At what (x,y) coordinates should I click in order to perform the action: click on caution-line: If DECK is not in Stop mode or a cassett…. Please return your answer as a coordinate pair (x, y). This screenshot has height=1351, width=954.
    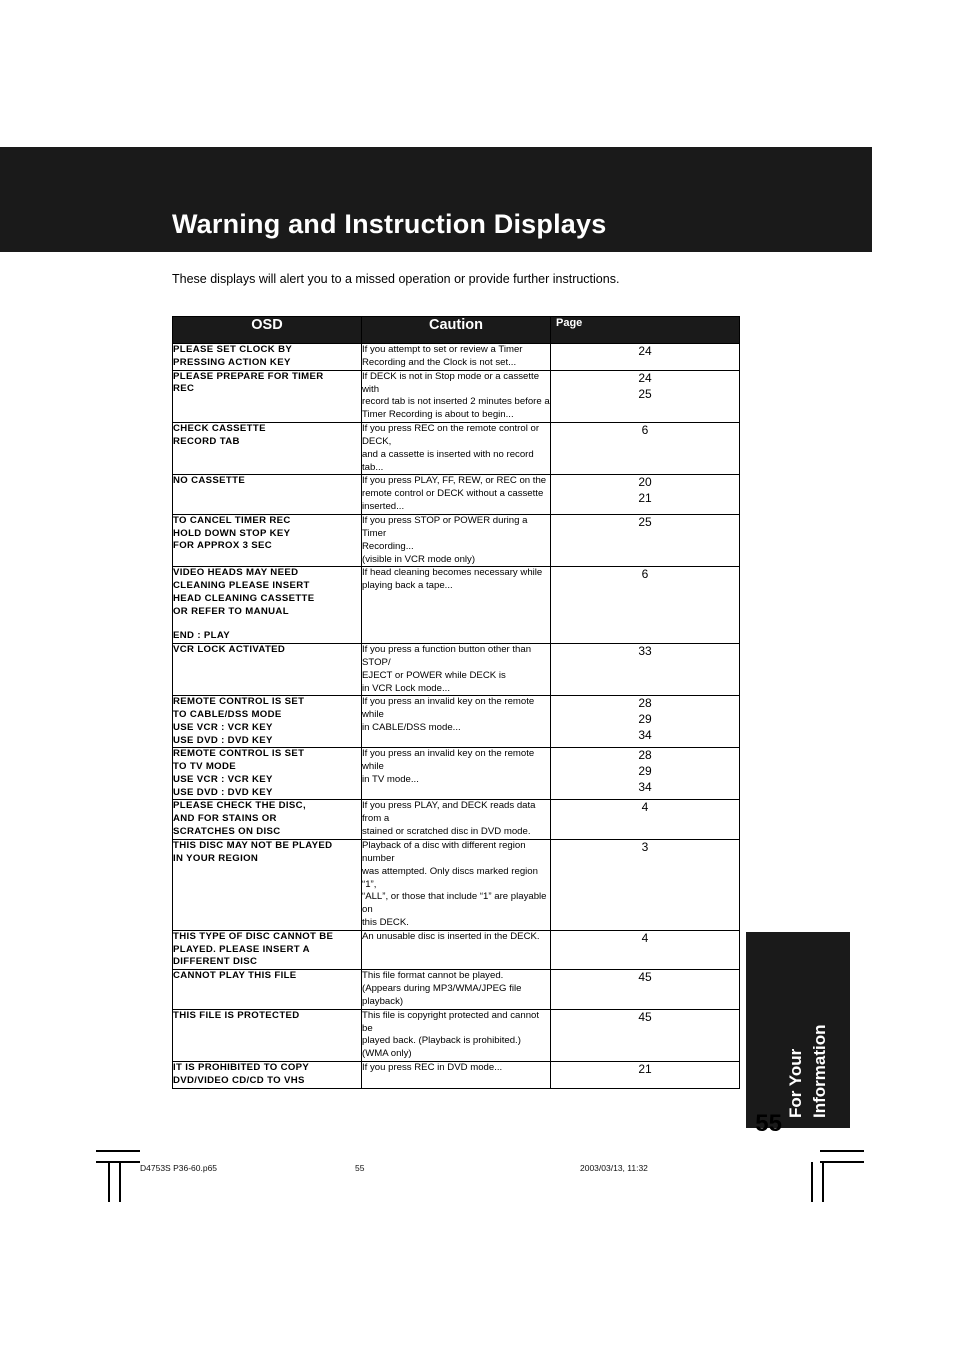
    Looking at the image, I should click on (451, 382).